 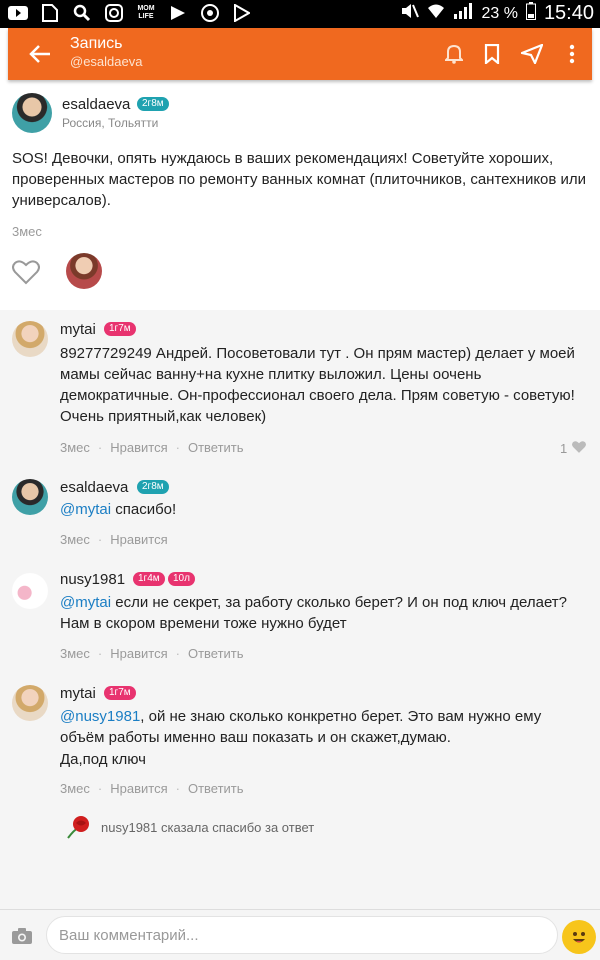 What do you see at coordinates (210, 13) in the screenshot?
I see `chrome-icon` at bounding box center [210, 13].